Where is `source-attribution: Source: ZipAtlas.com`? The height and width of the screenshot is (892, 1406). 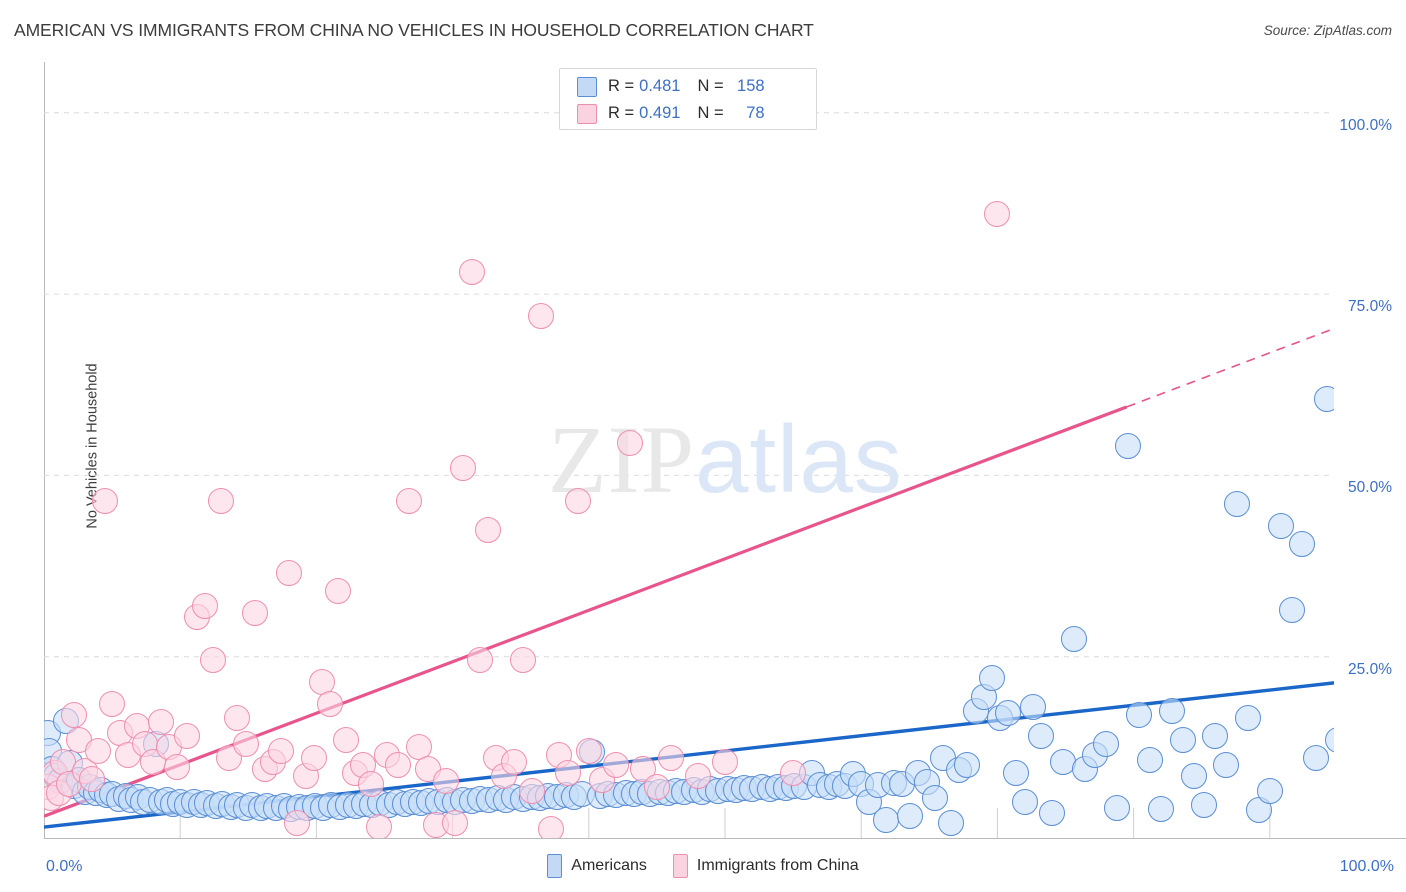 source-attribution: Source: ZipAtlas.com is located at coordinates (1327, 30).